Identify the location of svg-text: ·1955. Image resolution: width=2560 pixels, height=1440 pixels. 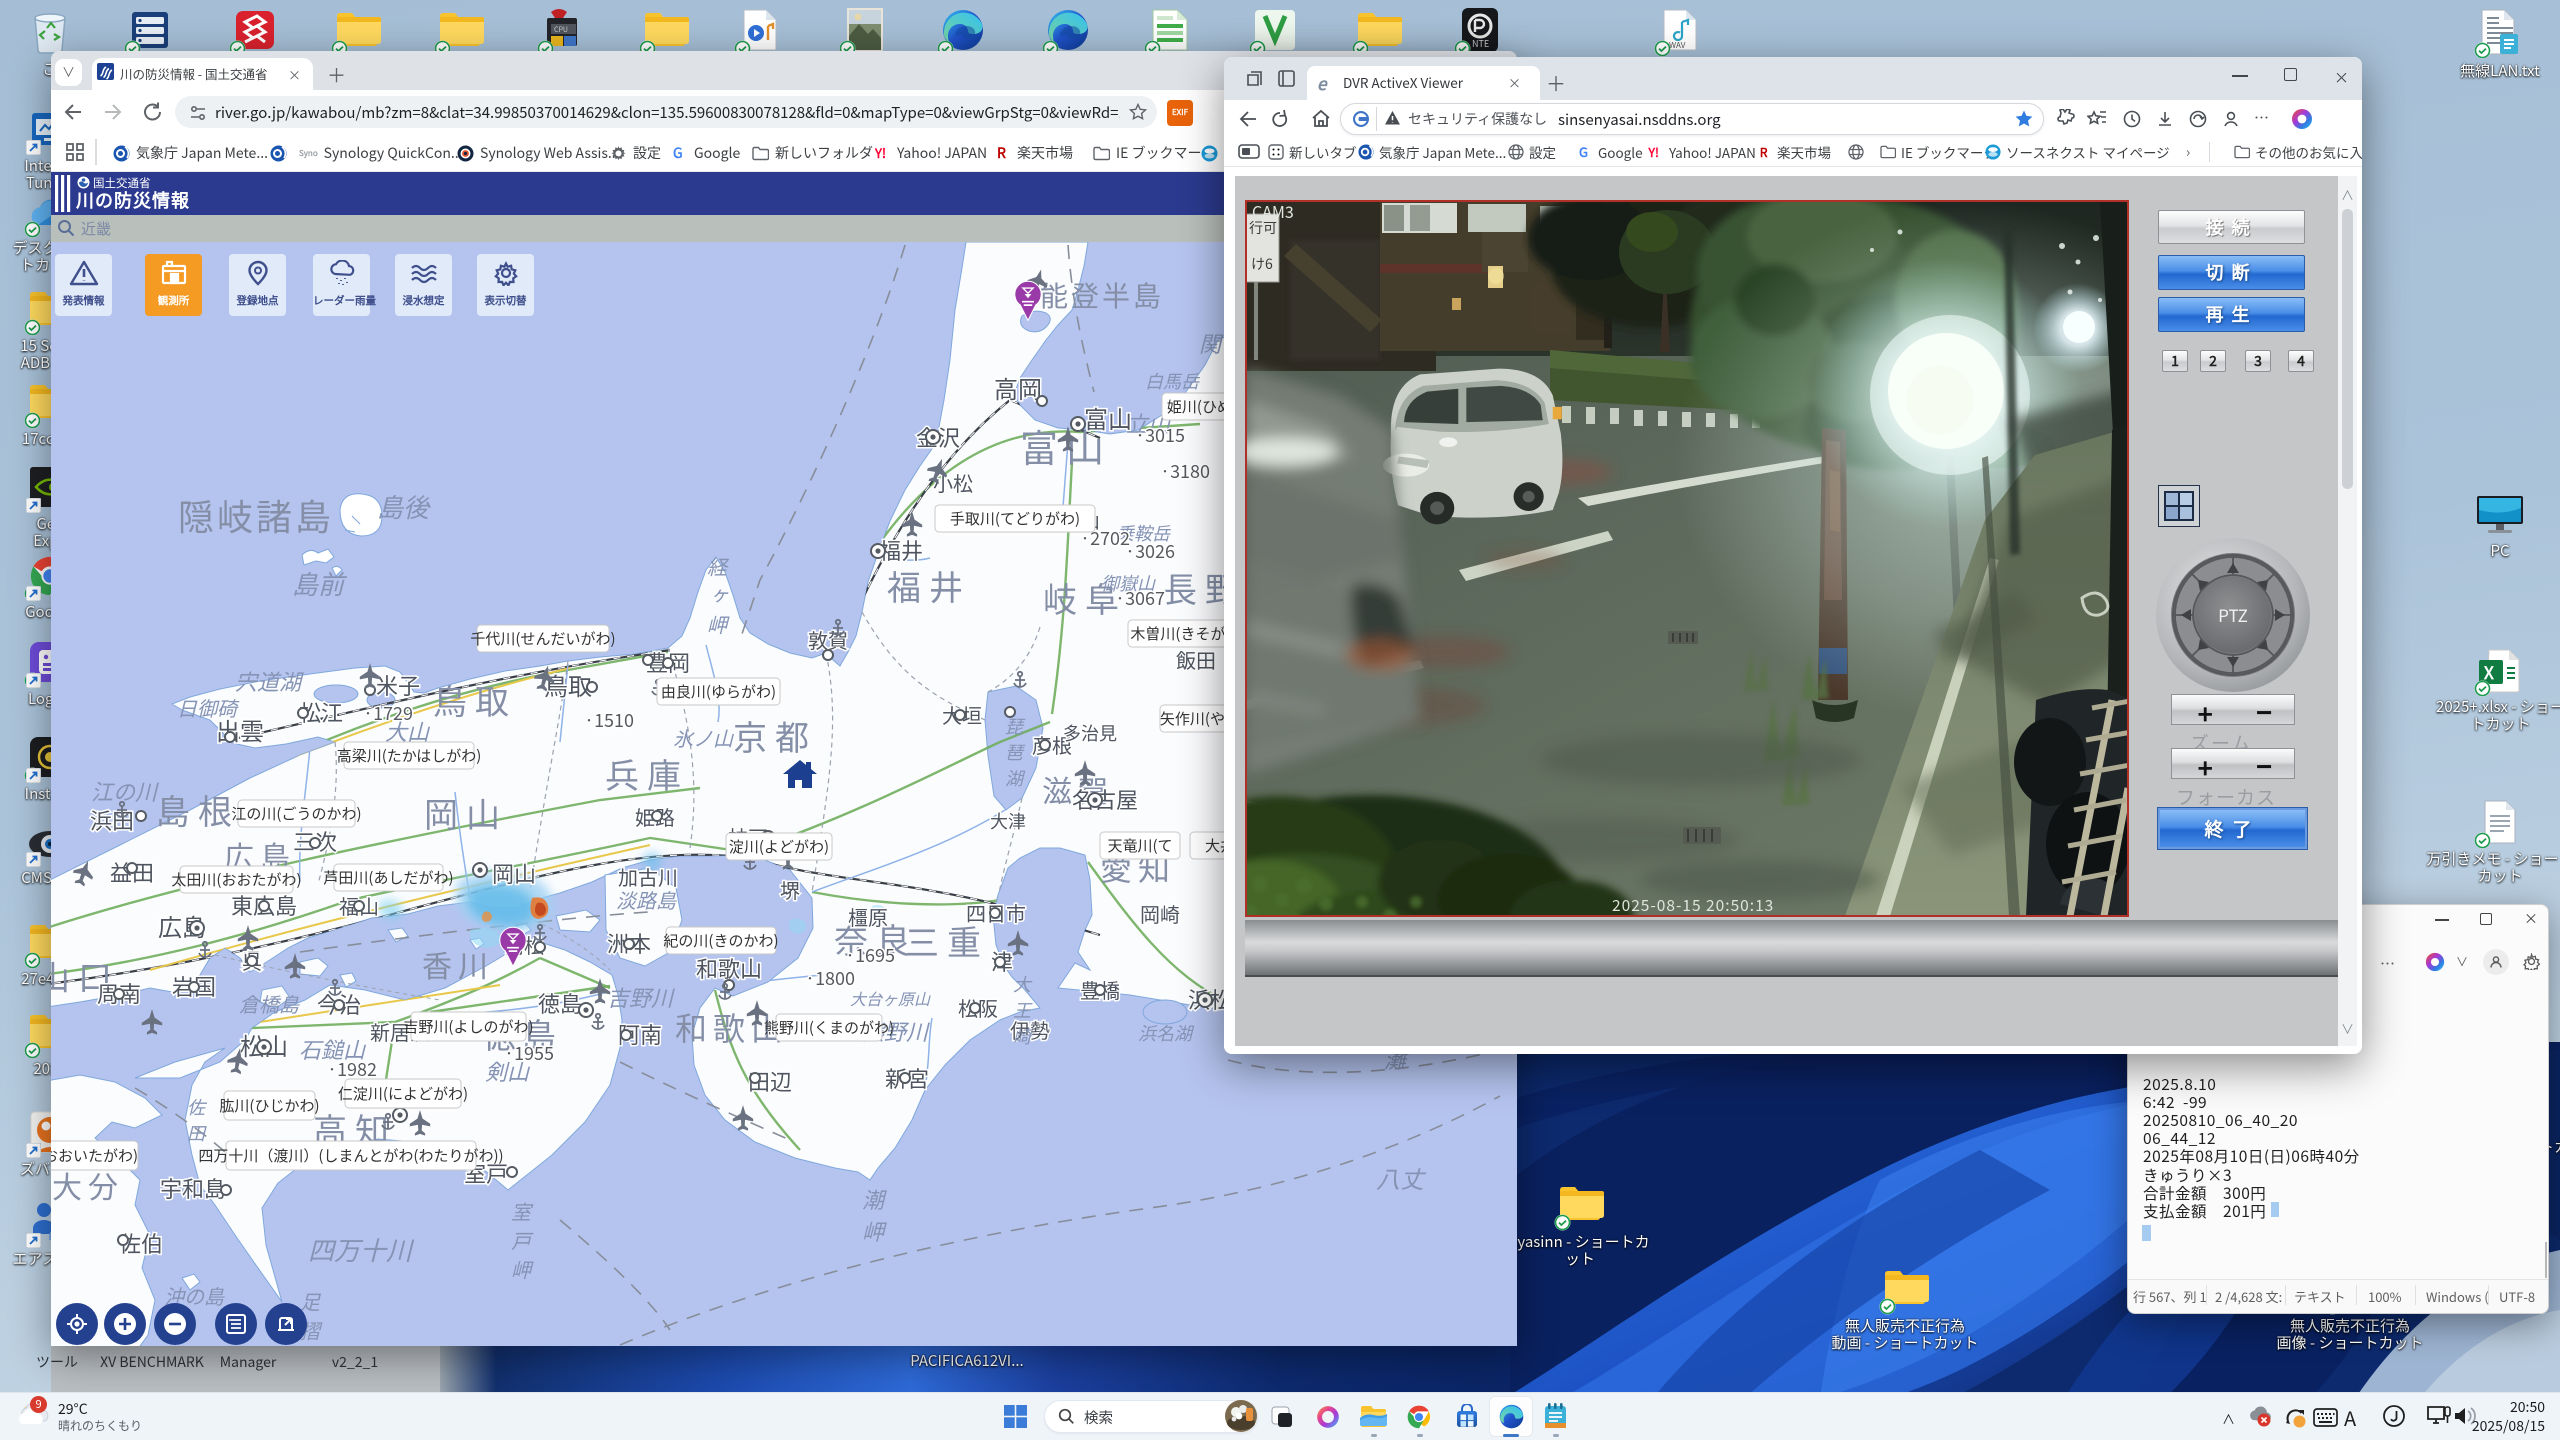
(529, 1053).